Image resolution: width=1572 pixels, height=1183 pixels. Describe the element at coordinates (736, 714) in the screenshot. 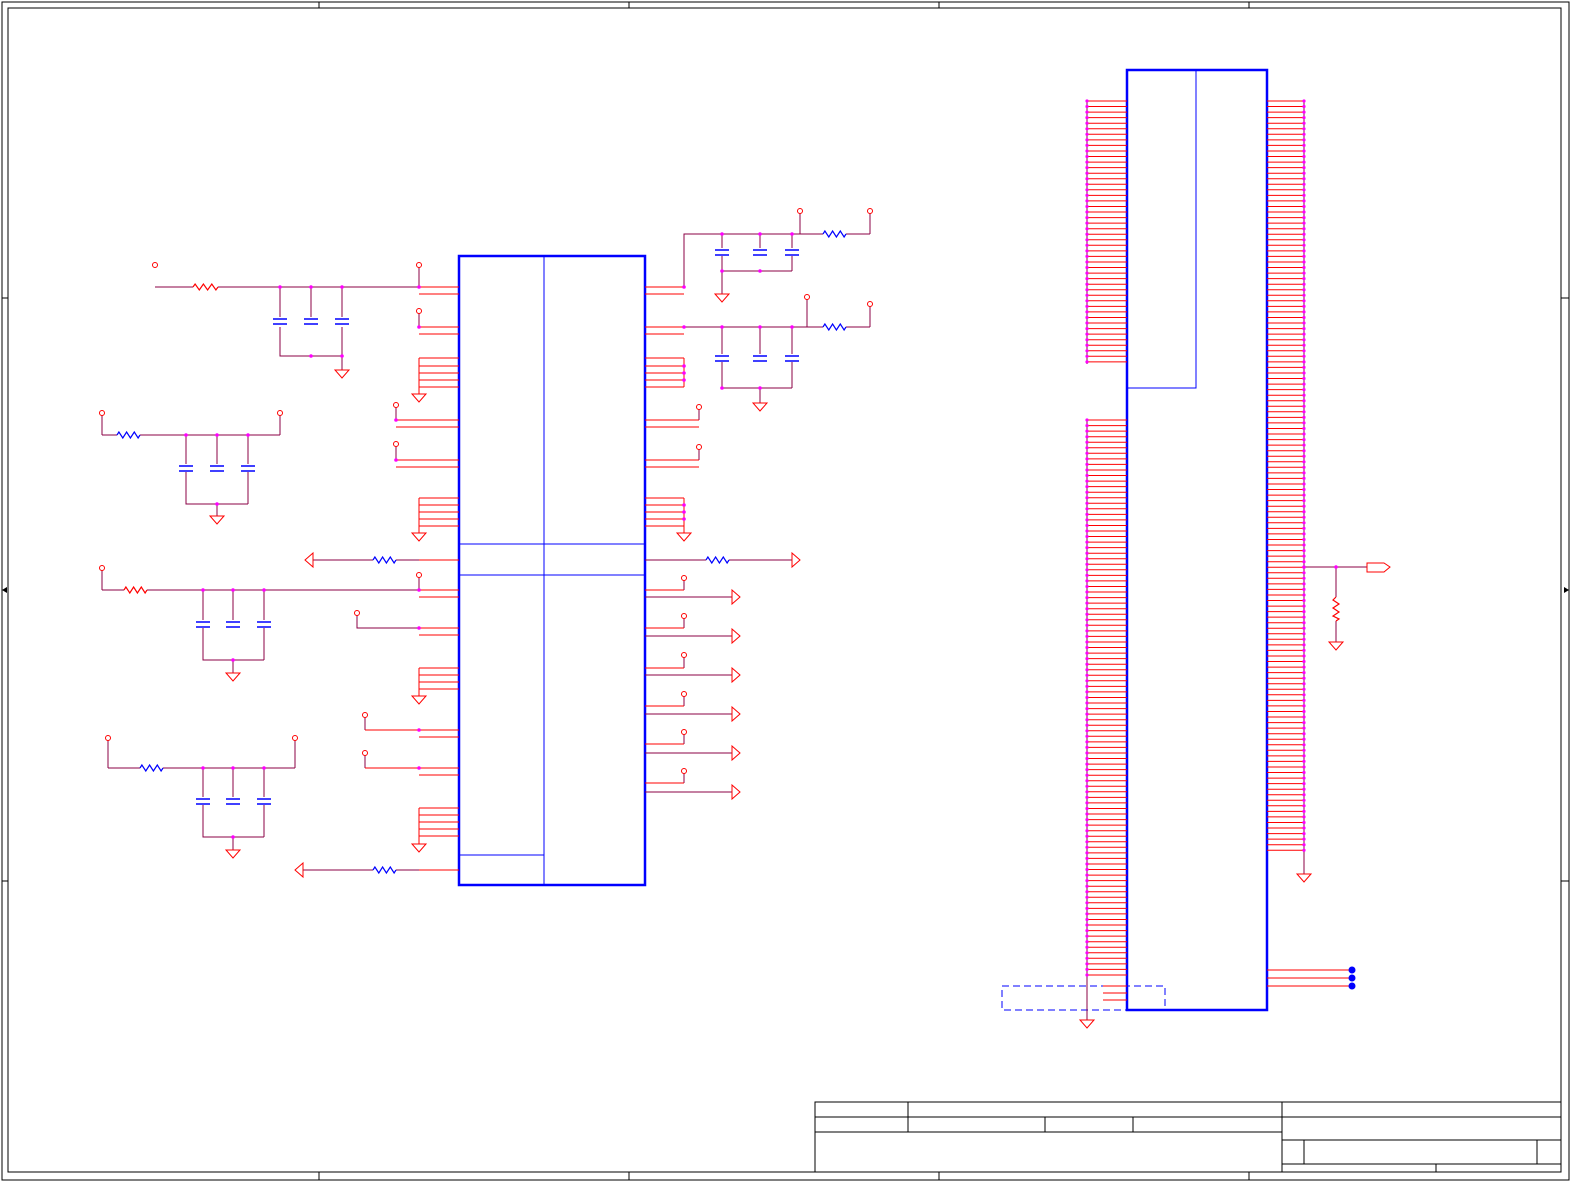

I see `port-arrow` at that location.